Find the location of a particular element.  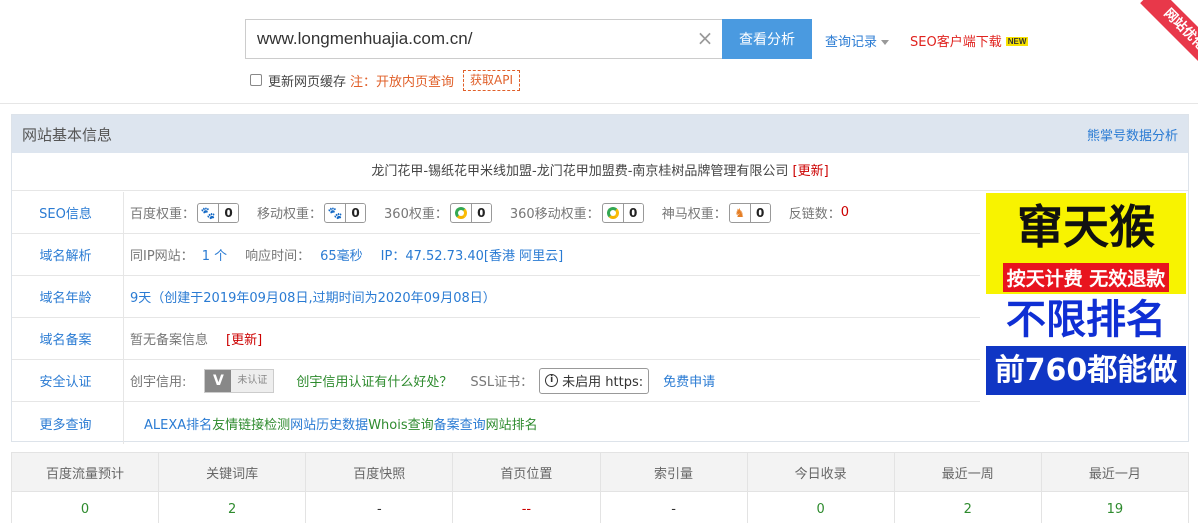

s360-weight-label: 360权重： is located at coordinates (416, 214).